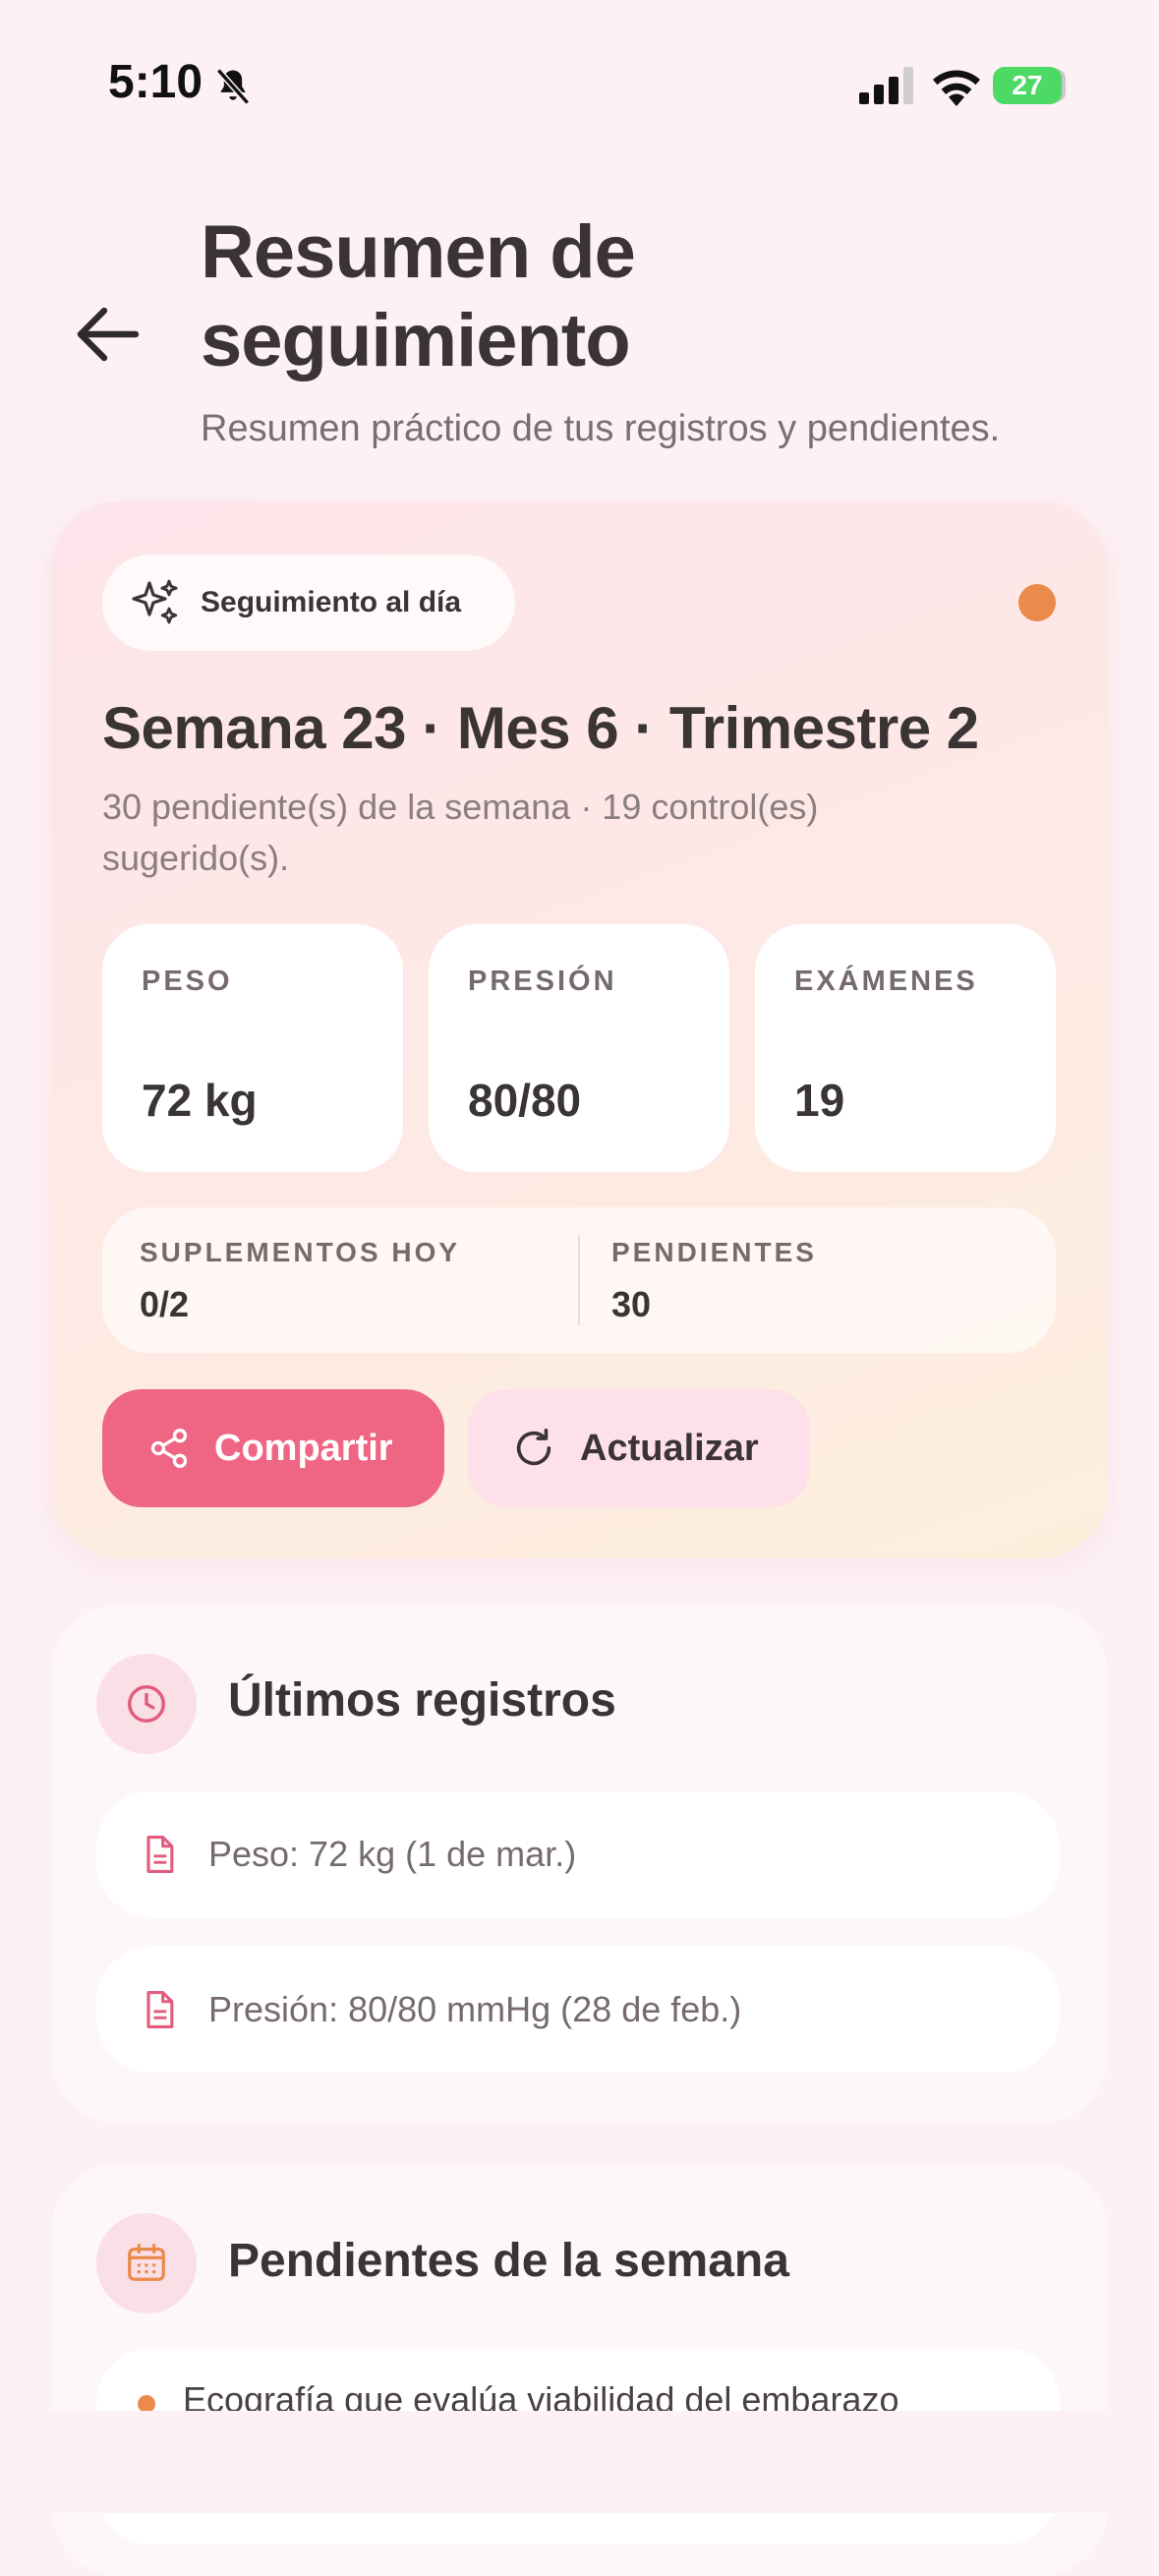 The height and width of the screenshot is (2576, 1159). What do you see at coordinates (252, 1048) in the screenshot?
I see `stat-card-weight: PESO 72 kg` at bounding box center [252, 1048].